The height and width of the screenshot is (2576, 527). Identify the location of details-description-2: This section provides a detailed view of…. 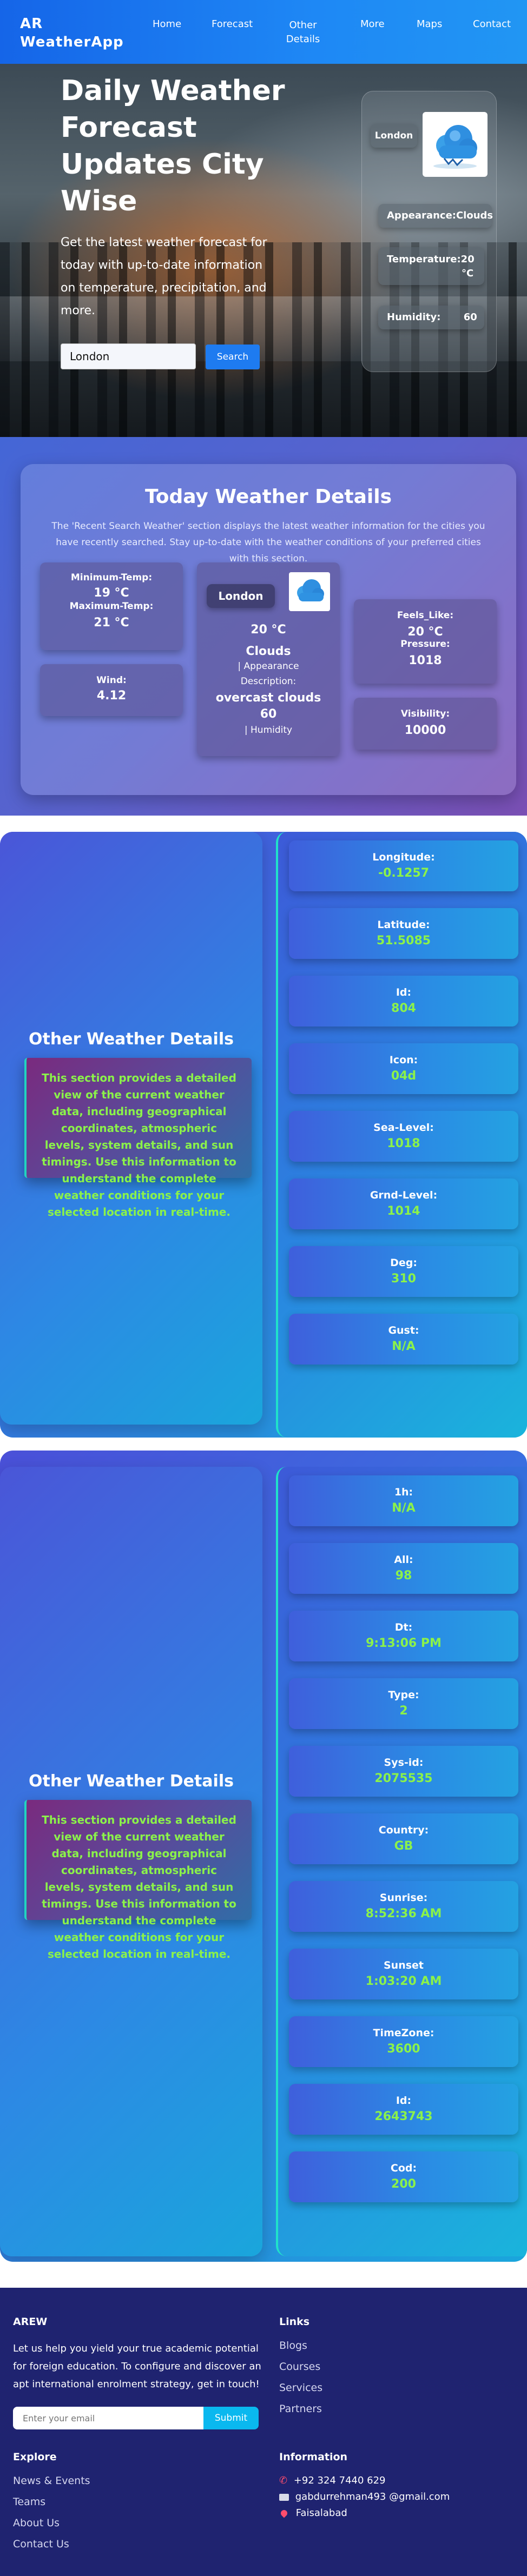
(138, 1880).